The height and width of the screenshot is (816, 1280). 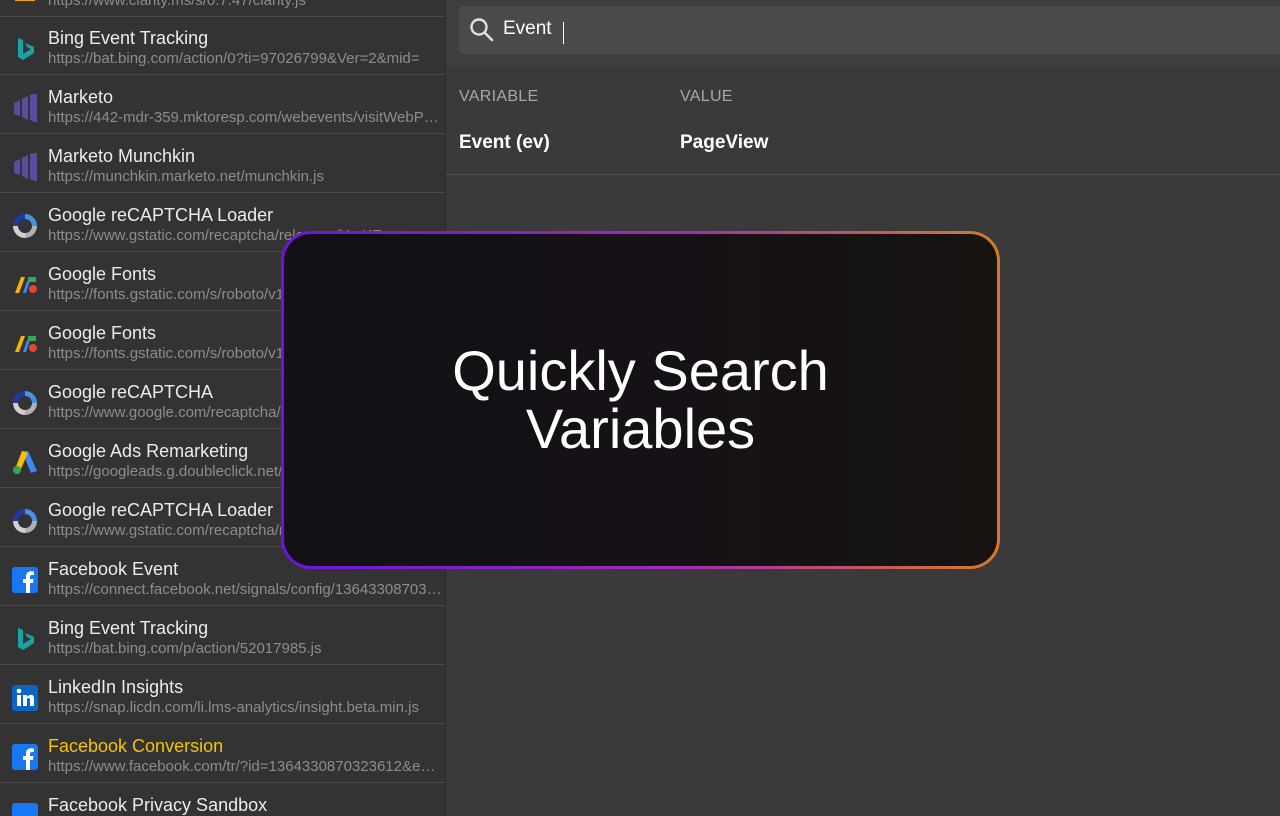 I want to click on value-cell: PageView, so click(x=724, y=142).